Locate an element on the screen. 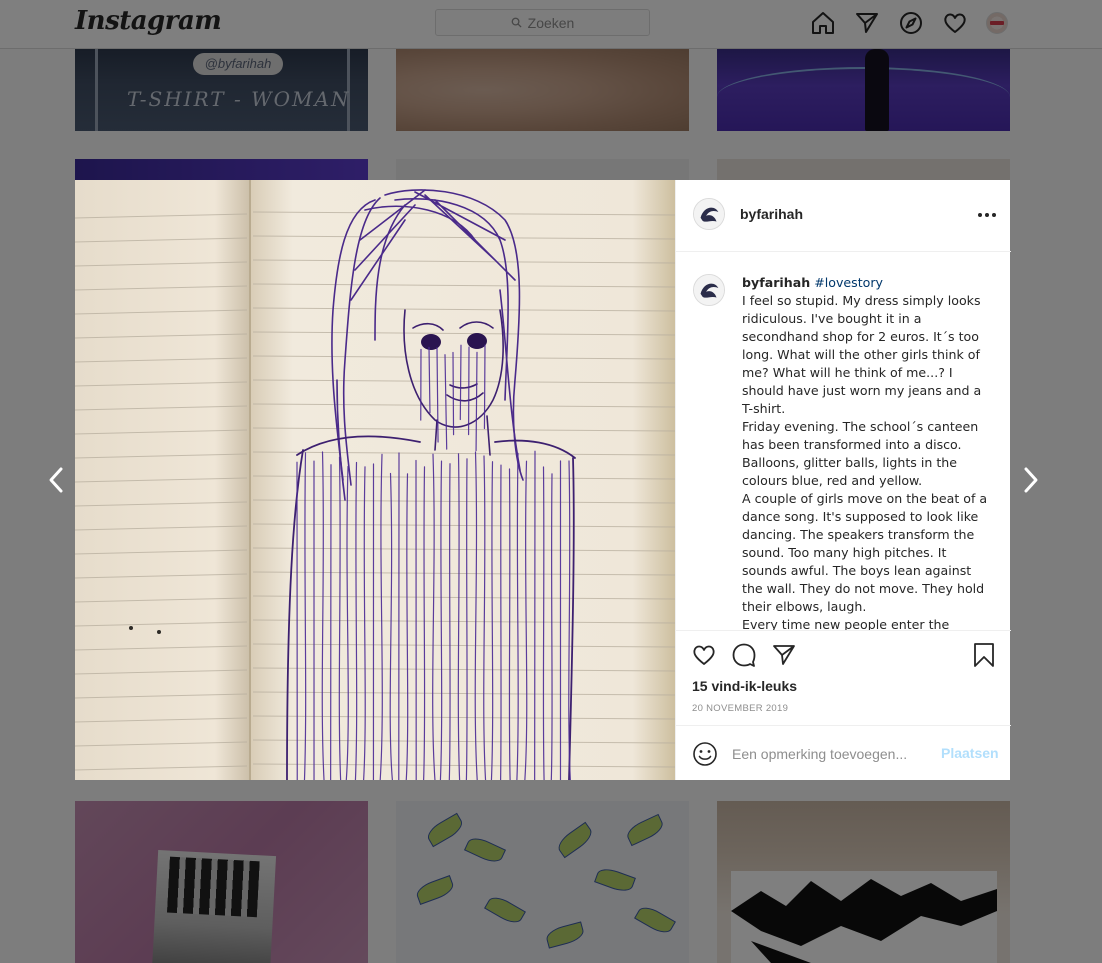 The height and width of the screenshot is (963, 1102). author-username: byfarihah is located at coordinates (771, 214).